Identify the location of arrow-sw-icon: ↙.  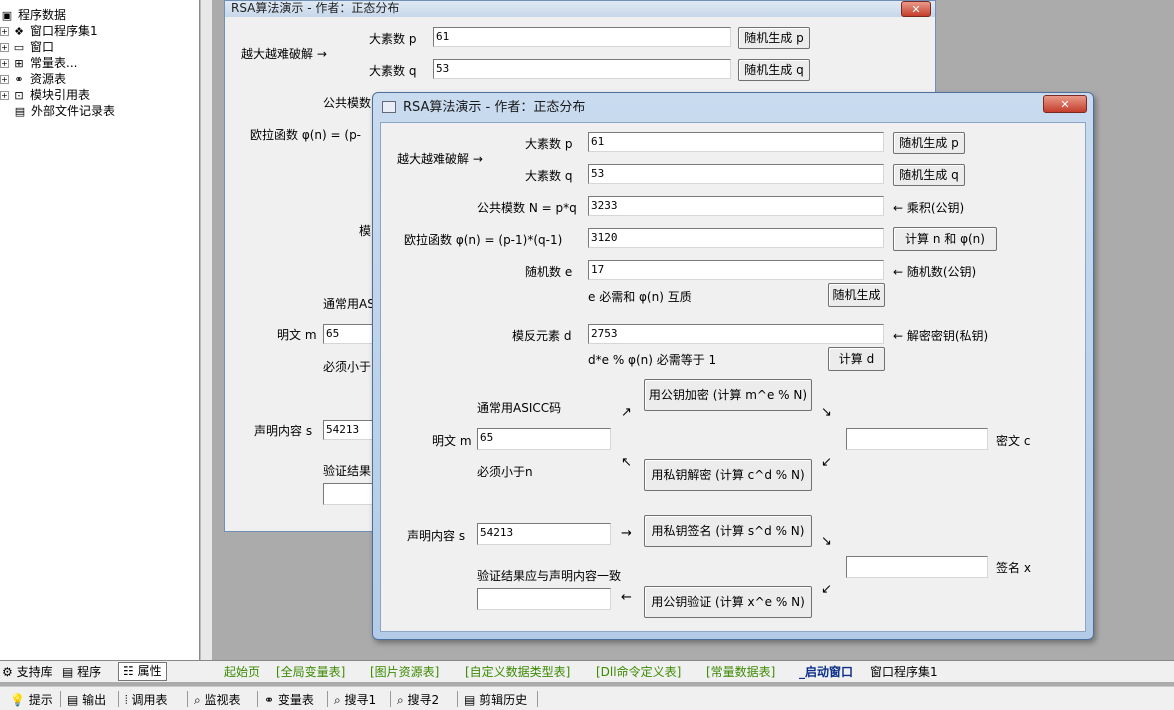
(826, 462).